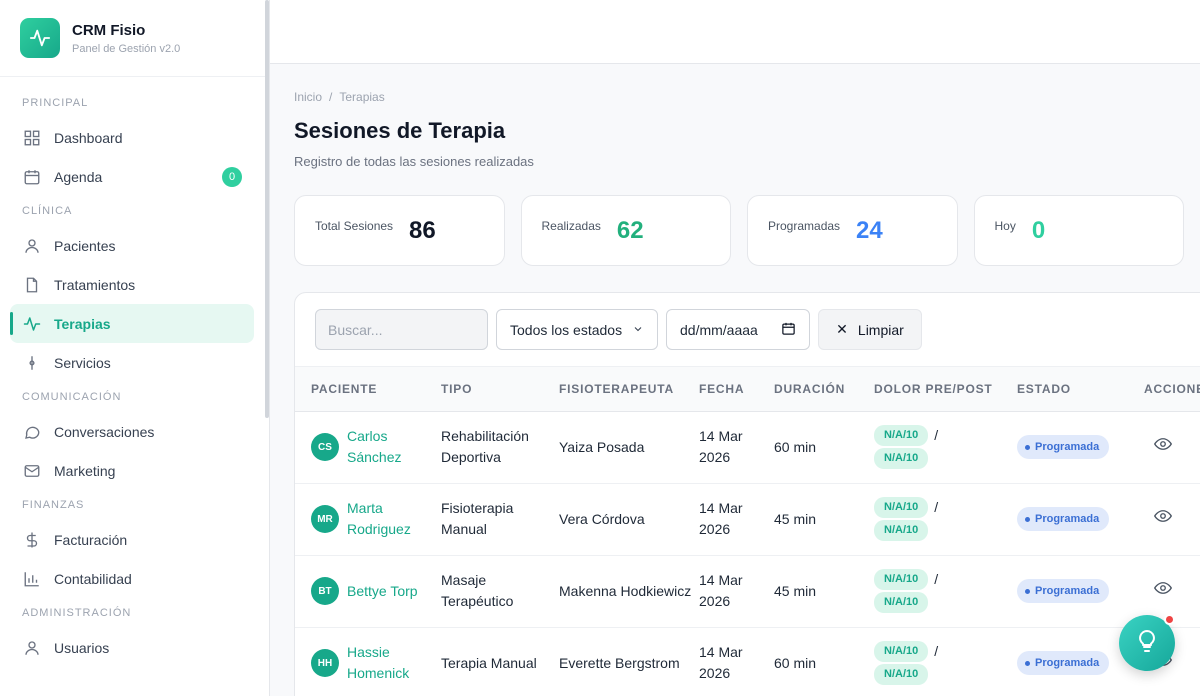 Image resolution: width=1200 pixels, height=696 pixels. I want to click on status-select: Todos los estados, so click(577, 329).